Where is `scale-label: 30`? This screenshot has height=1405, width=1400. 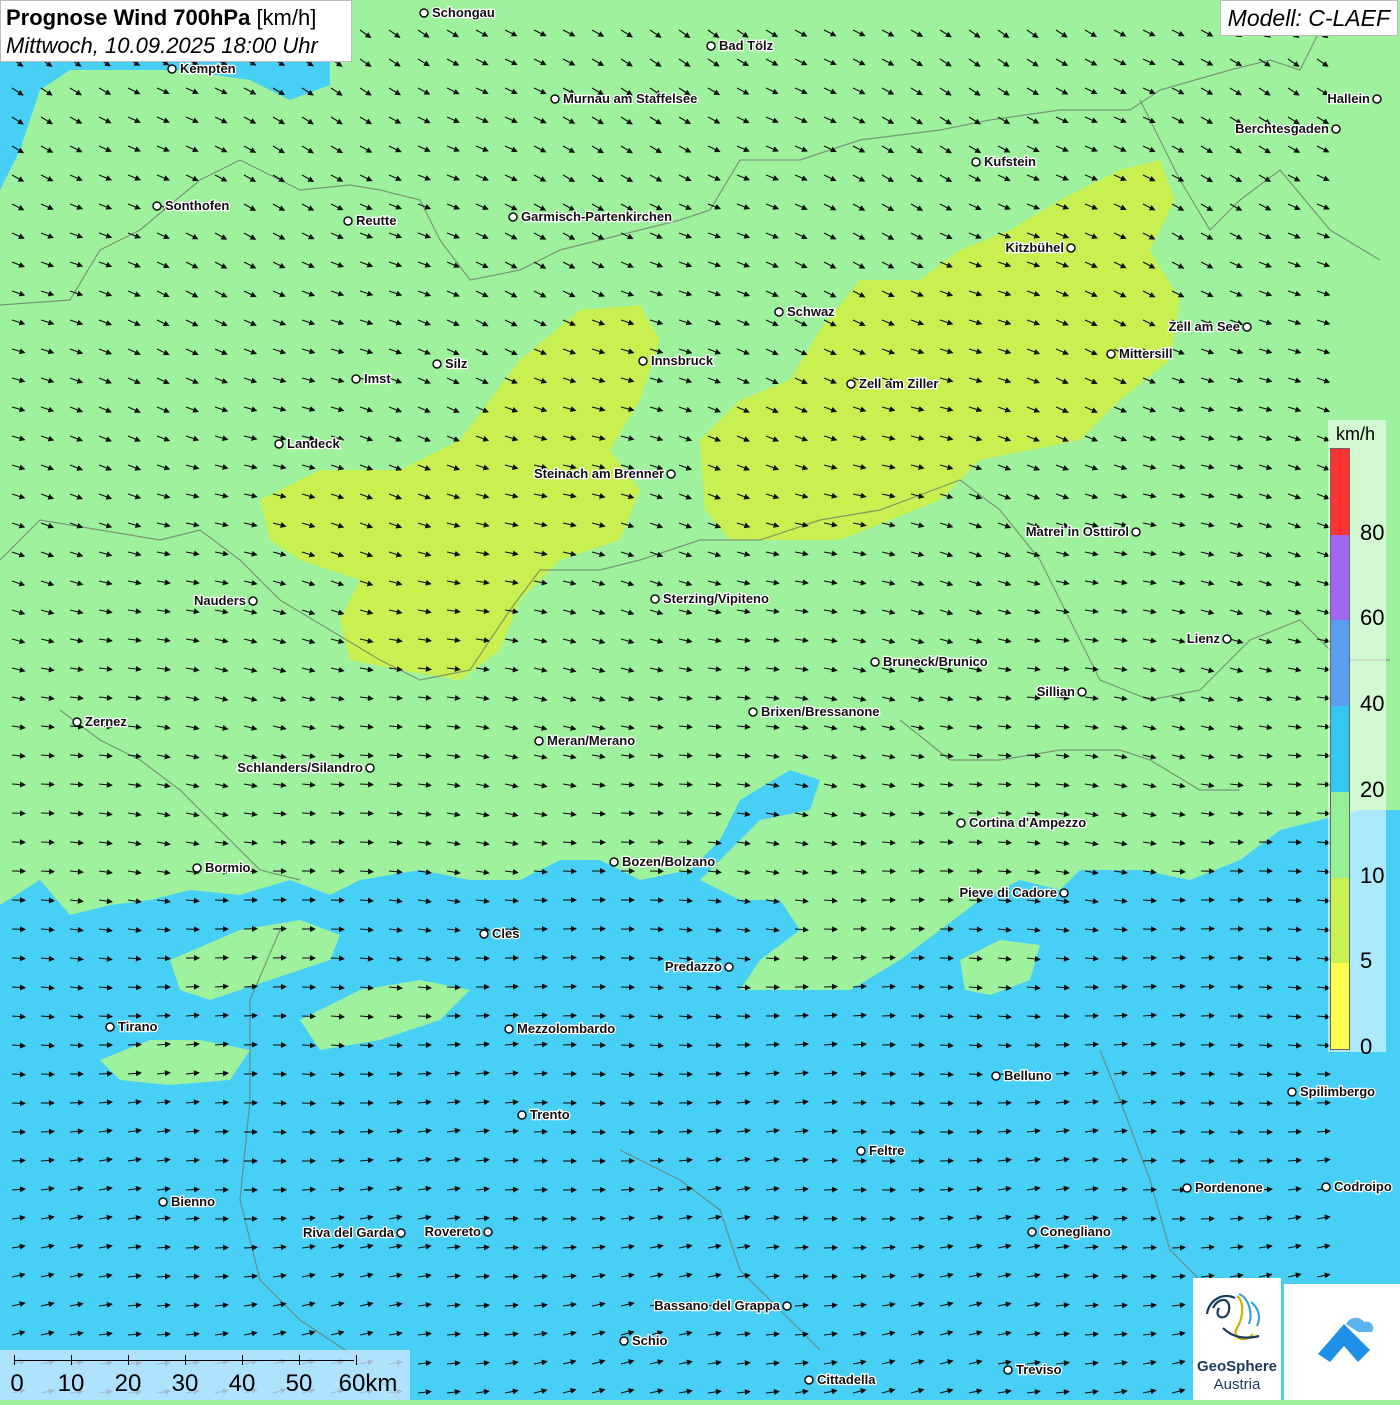 scale-label: 30 is located at coordinates (185, 1384).